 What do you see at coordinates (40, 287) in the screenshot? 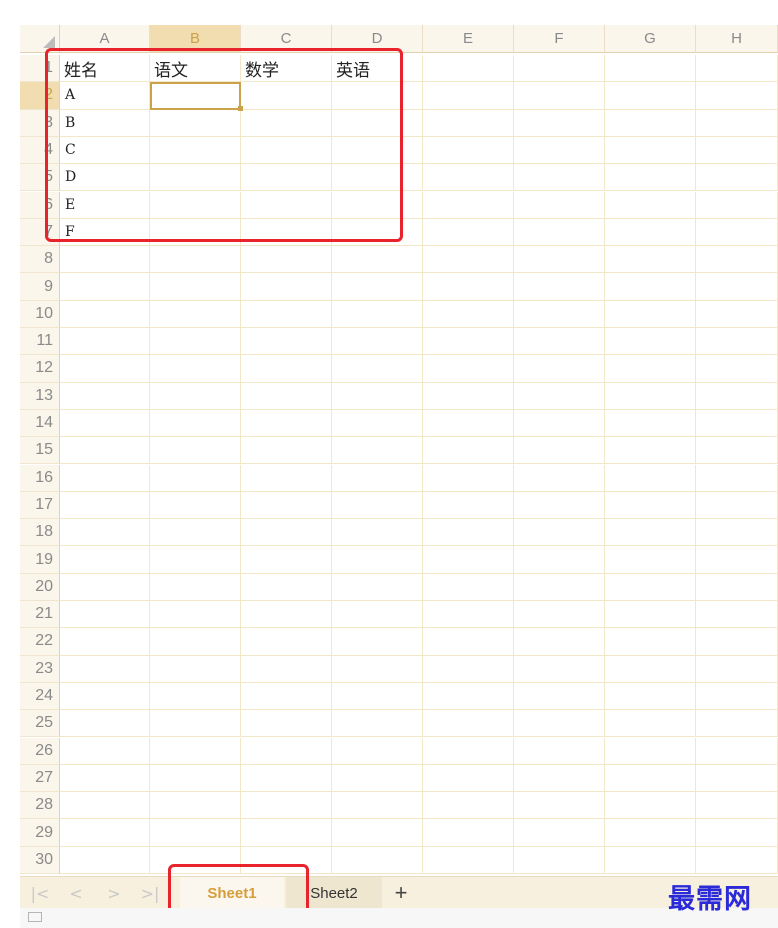
I see `row-header-9: 9` at bounding box center [40, 287].